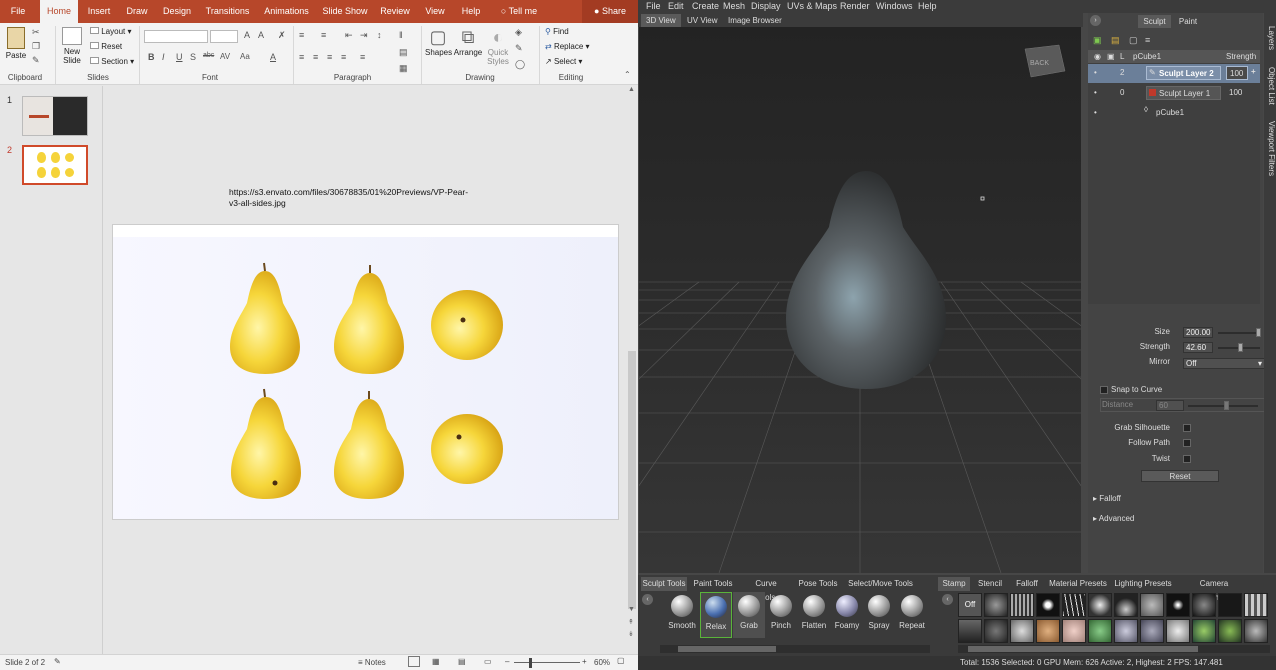 The width and height of the screenshot is (1276, 670). What do you see at coordinates (111, 31) in the screenshot?
I see `layout-button: Layout ▾` at bounding box center [111, 31].